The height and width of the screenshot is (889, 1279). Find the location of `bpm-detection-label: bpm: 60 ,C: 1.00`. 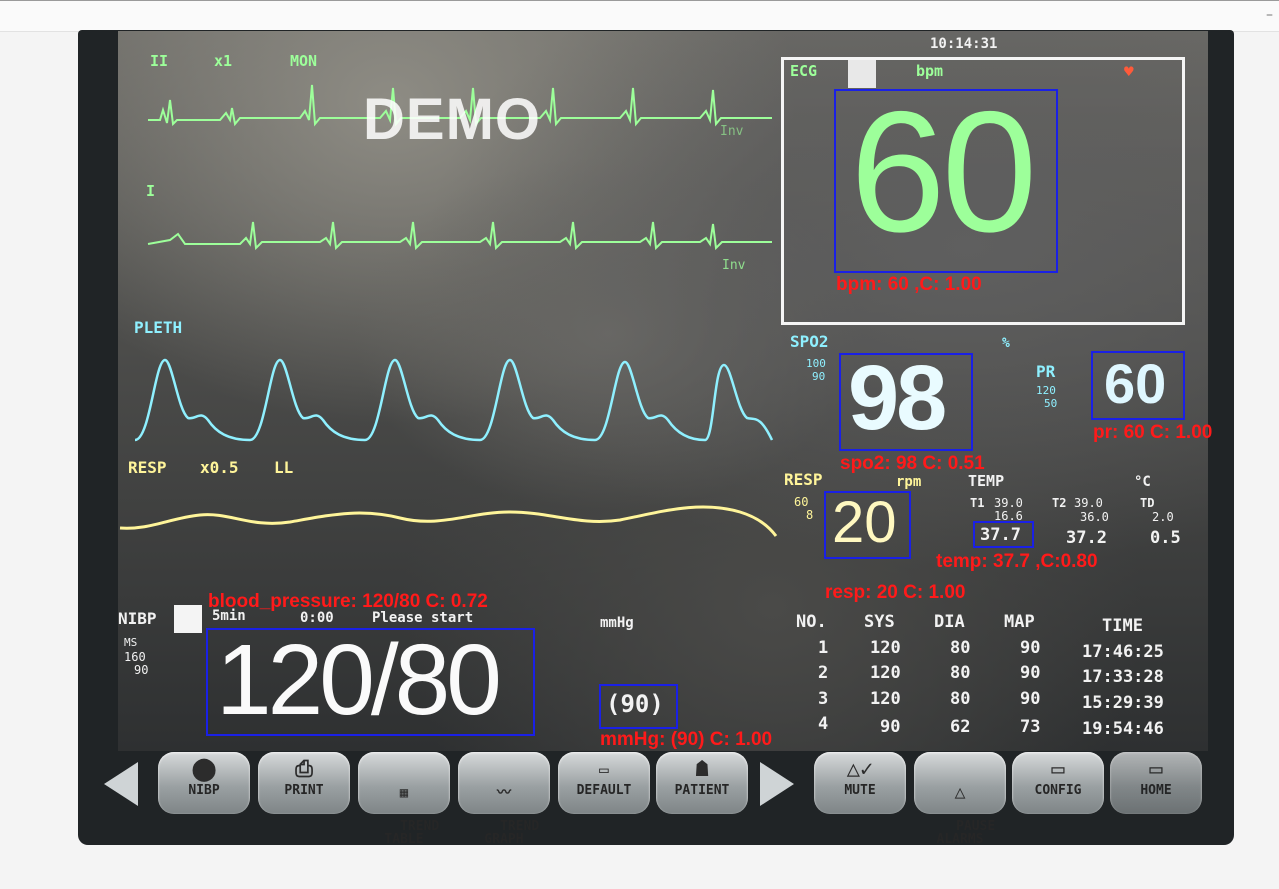

bpm-detection-label: bpm: 60 ,C: 1.00 is located at coordinates (909, 284).